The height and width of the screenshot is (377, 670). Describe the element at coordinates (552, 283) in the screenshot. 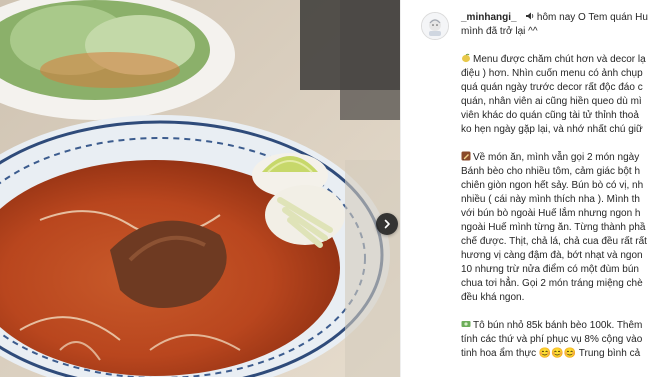

I see `caption-line: chua tơi hẳn. Gọi 2 món tráng miệng chè` at that location.